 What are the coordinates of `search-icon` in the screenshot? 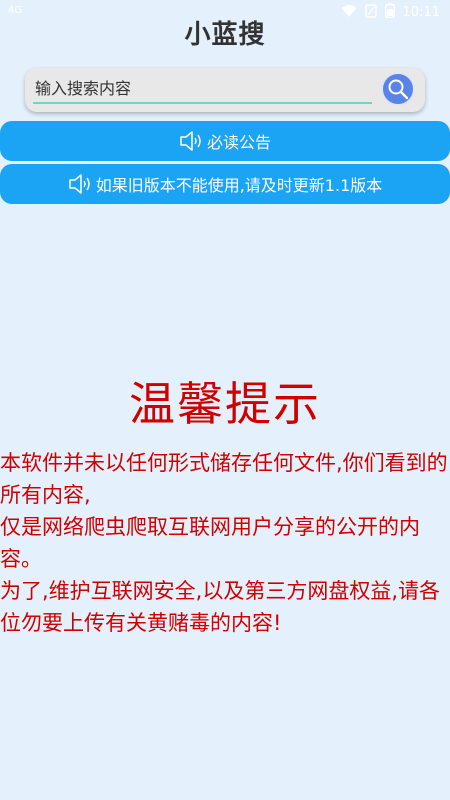 It's located at (398, 89).